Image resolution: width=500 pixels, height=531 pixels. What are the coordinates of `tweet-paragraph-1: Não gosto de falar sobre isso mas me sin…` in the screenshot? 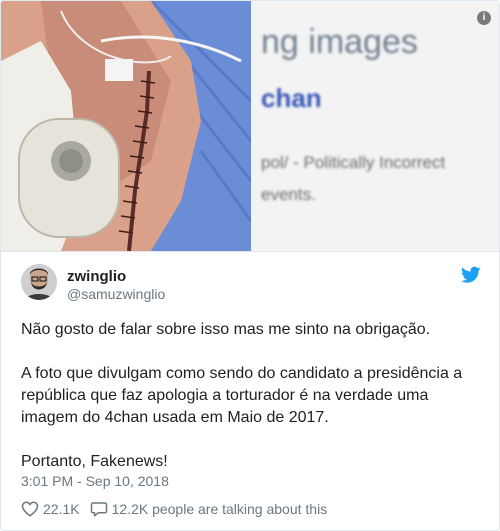 It's located at (226, 329).